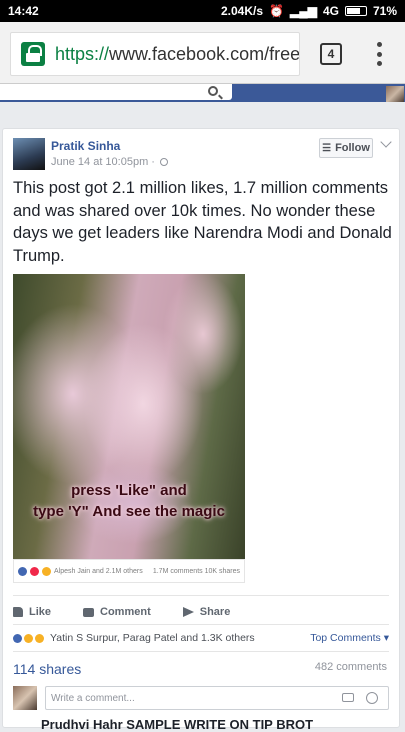 Image resolution: width=405 pixels, height=732 pixels. I want to click on signal-icon: ▂▄▆, so click(303, 11).